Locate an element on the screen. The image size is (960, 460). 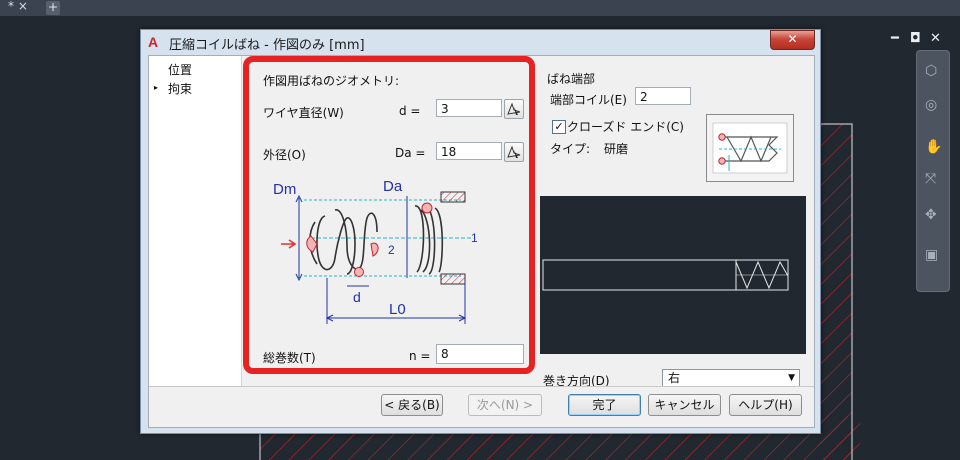
step-navigation: 位置 ▸ 拘束 is located at coordinates (195, 221).